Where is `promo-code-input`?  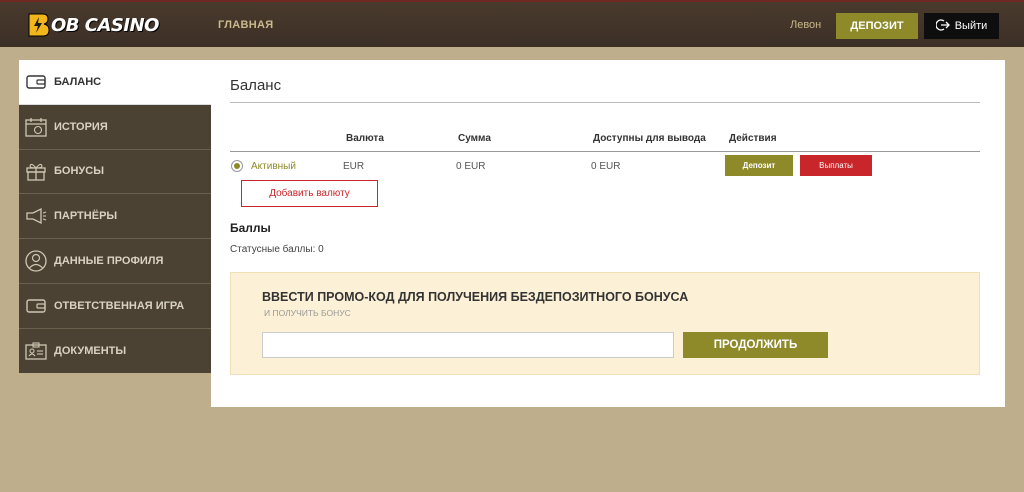
promo-code-input is located at coordinates (468, 345).